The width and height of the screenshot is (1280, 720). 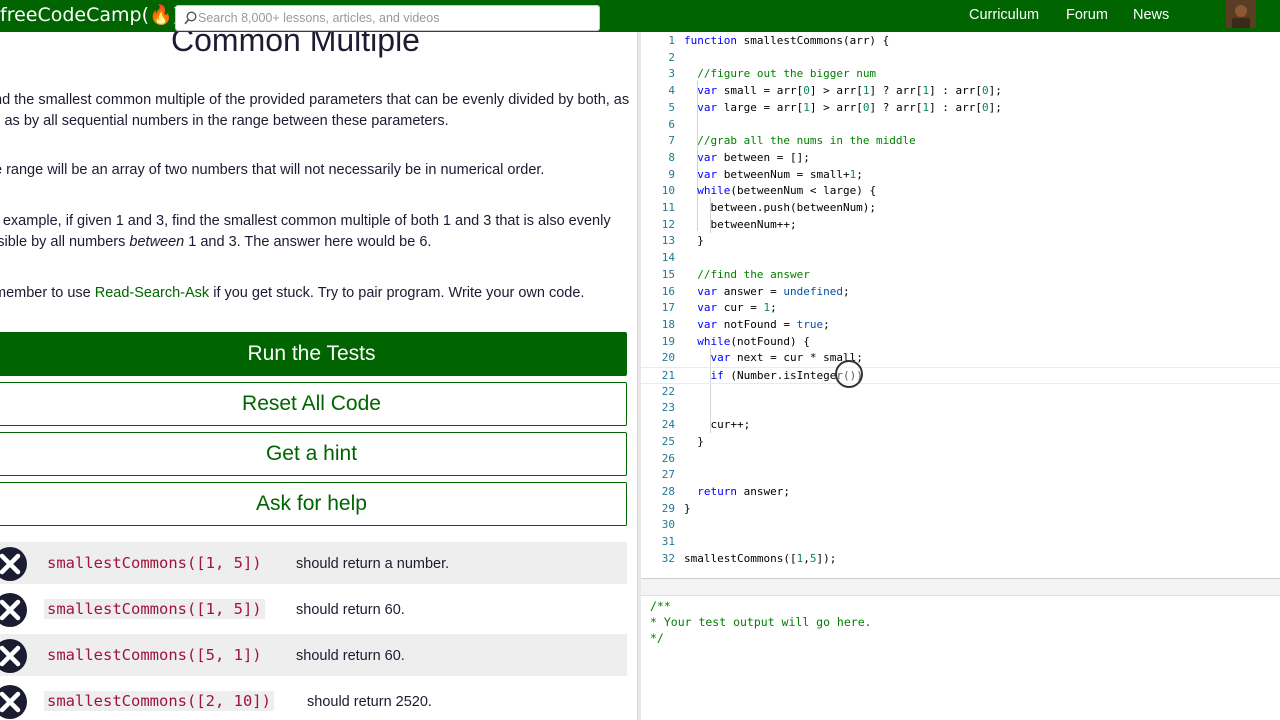 What do you see at coordinates (730, 308) in the screenshot?
I see `code-text: var cur = 1;` at bounding box center [730, 308].